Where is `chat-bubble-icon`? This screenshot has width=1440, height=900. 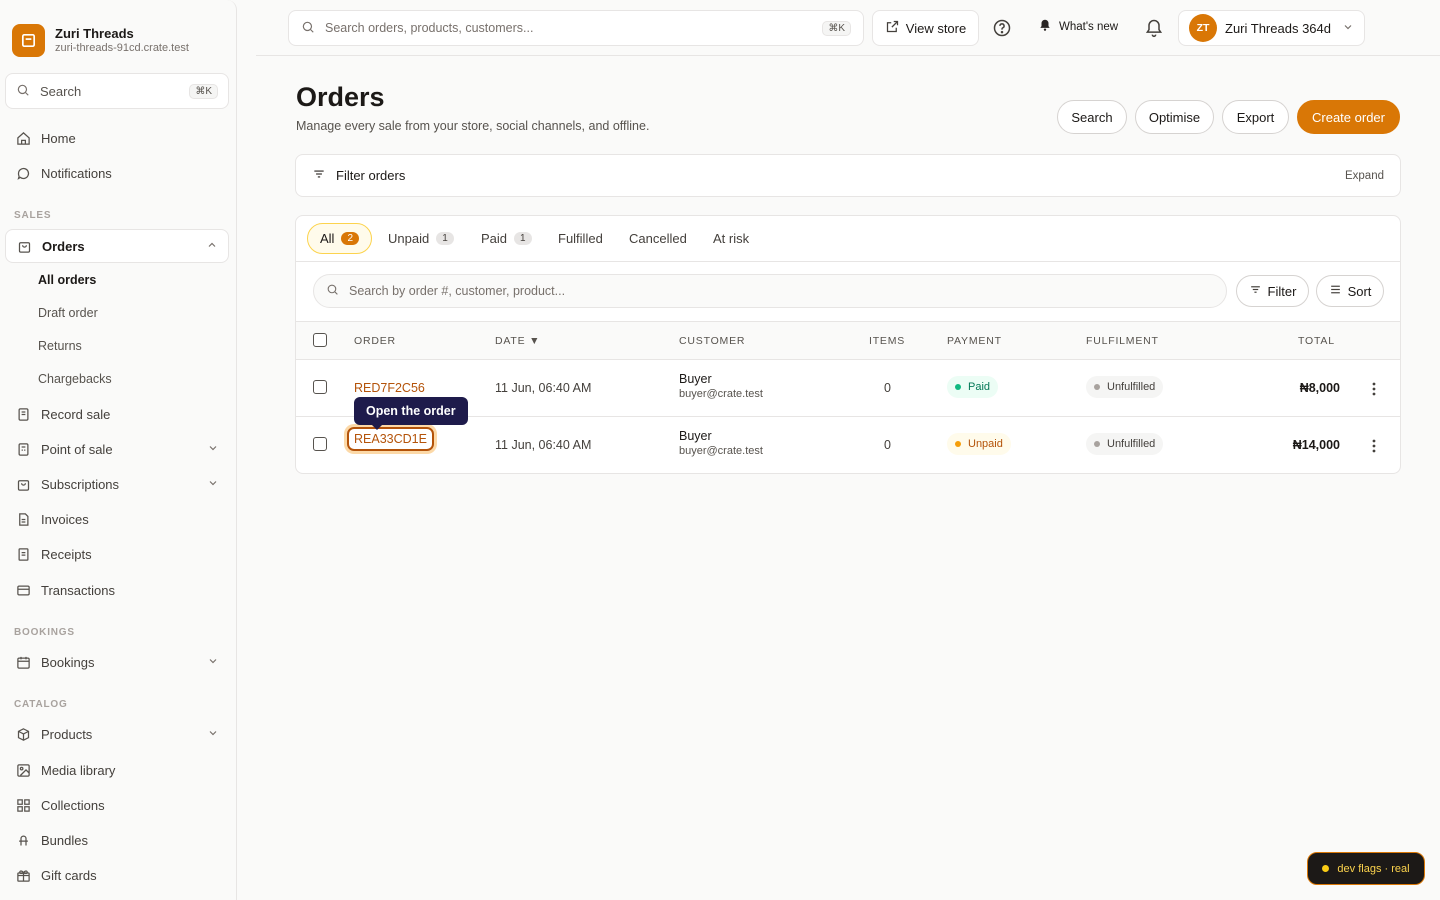
chat-bubble-icon is located at coordinates (23, 173).